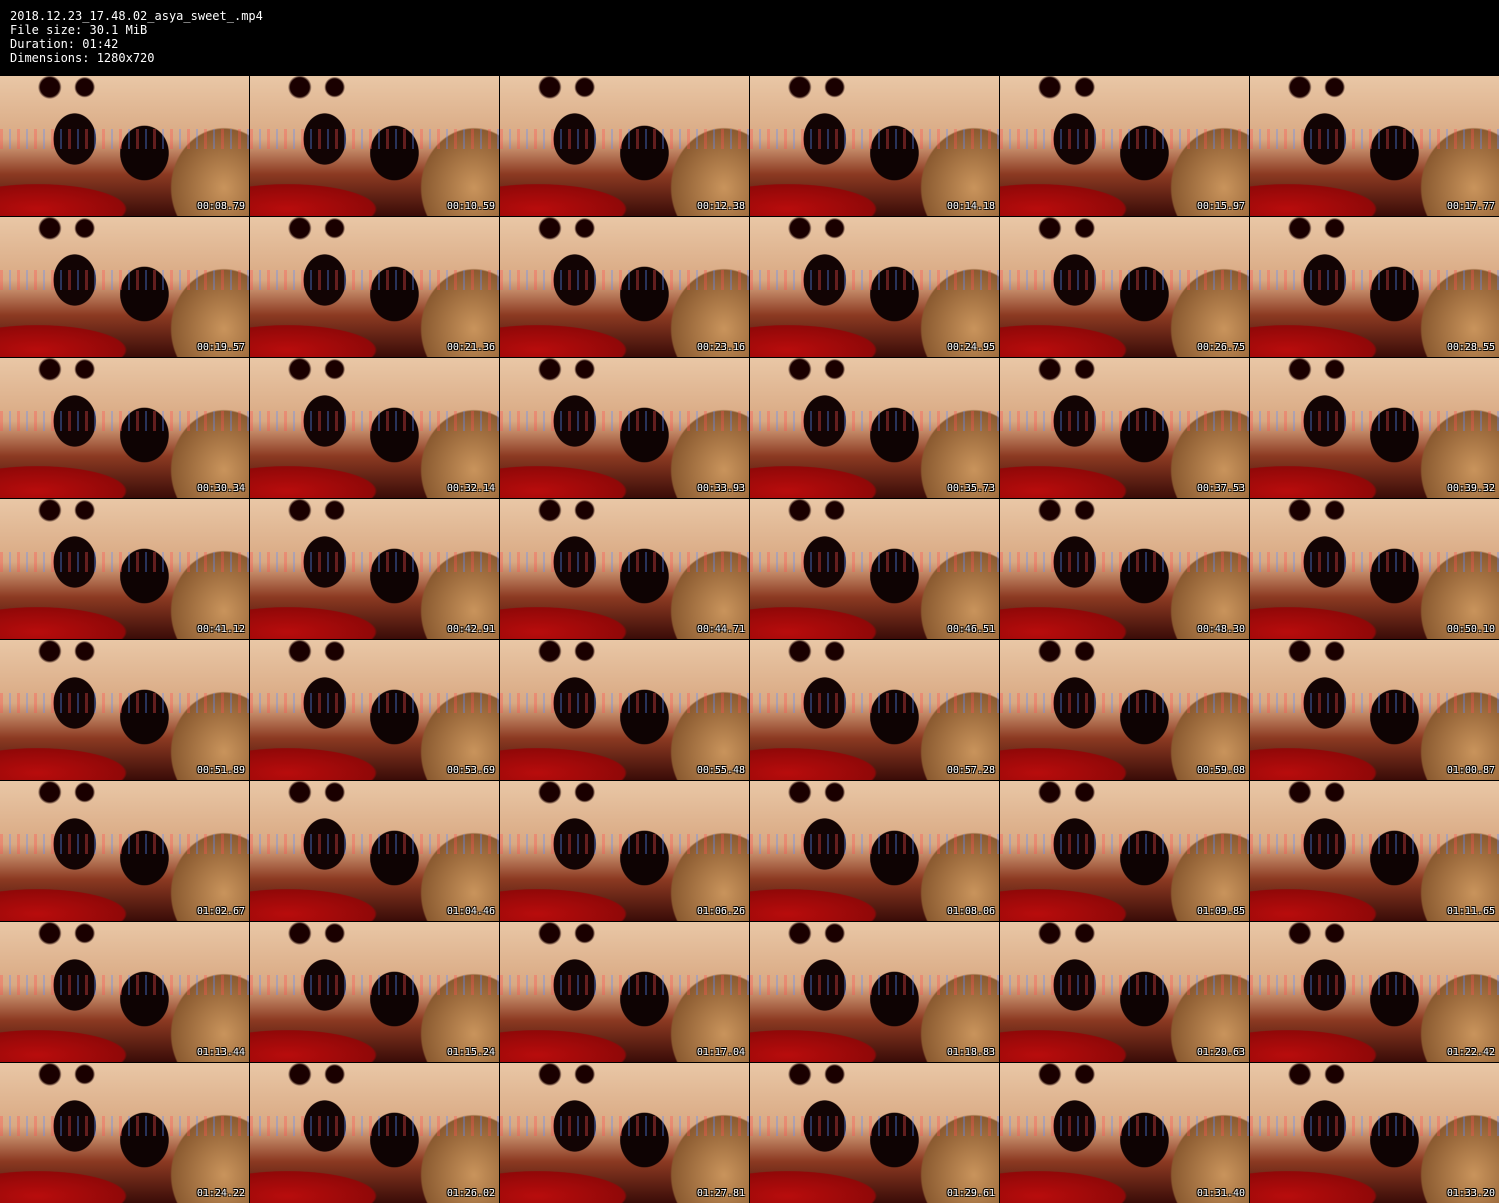  I want to click on video-thumbnail: 01:27.81, so click(624, 1133).